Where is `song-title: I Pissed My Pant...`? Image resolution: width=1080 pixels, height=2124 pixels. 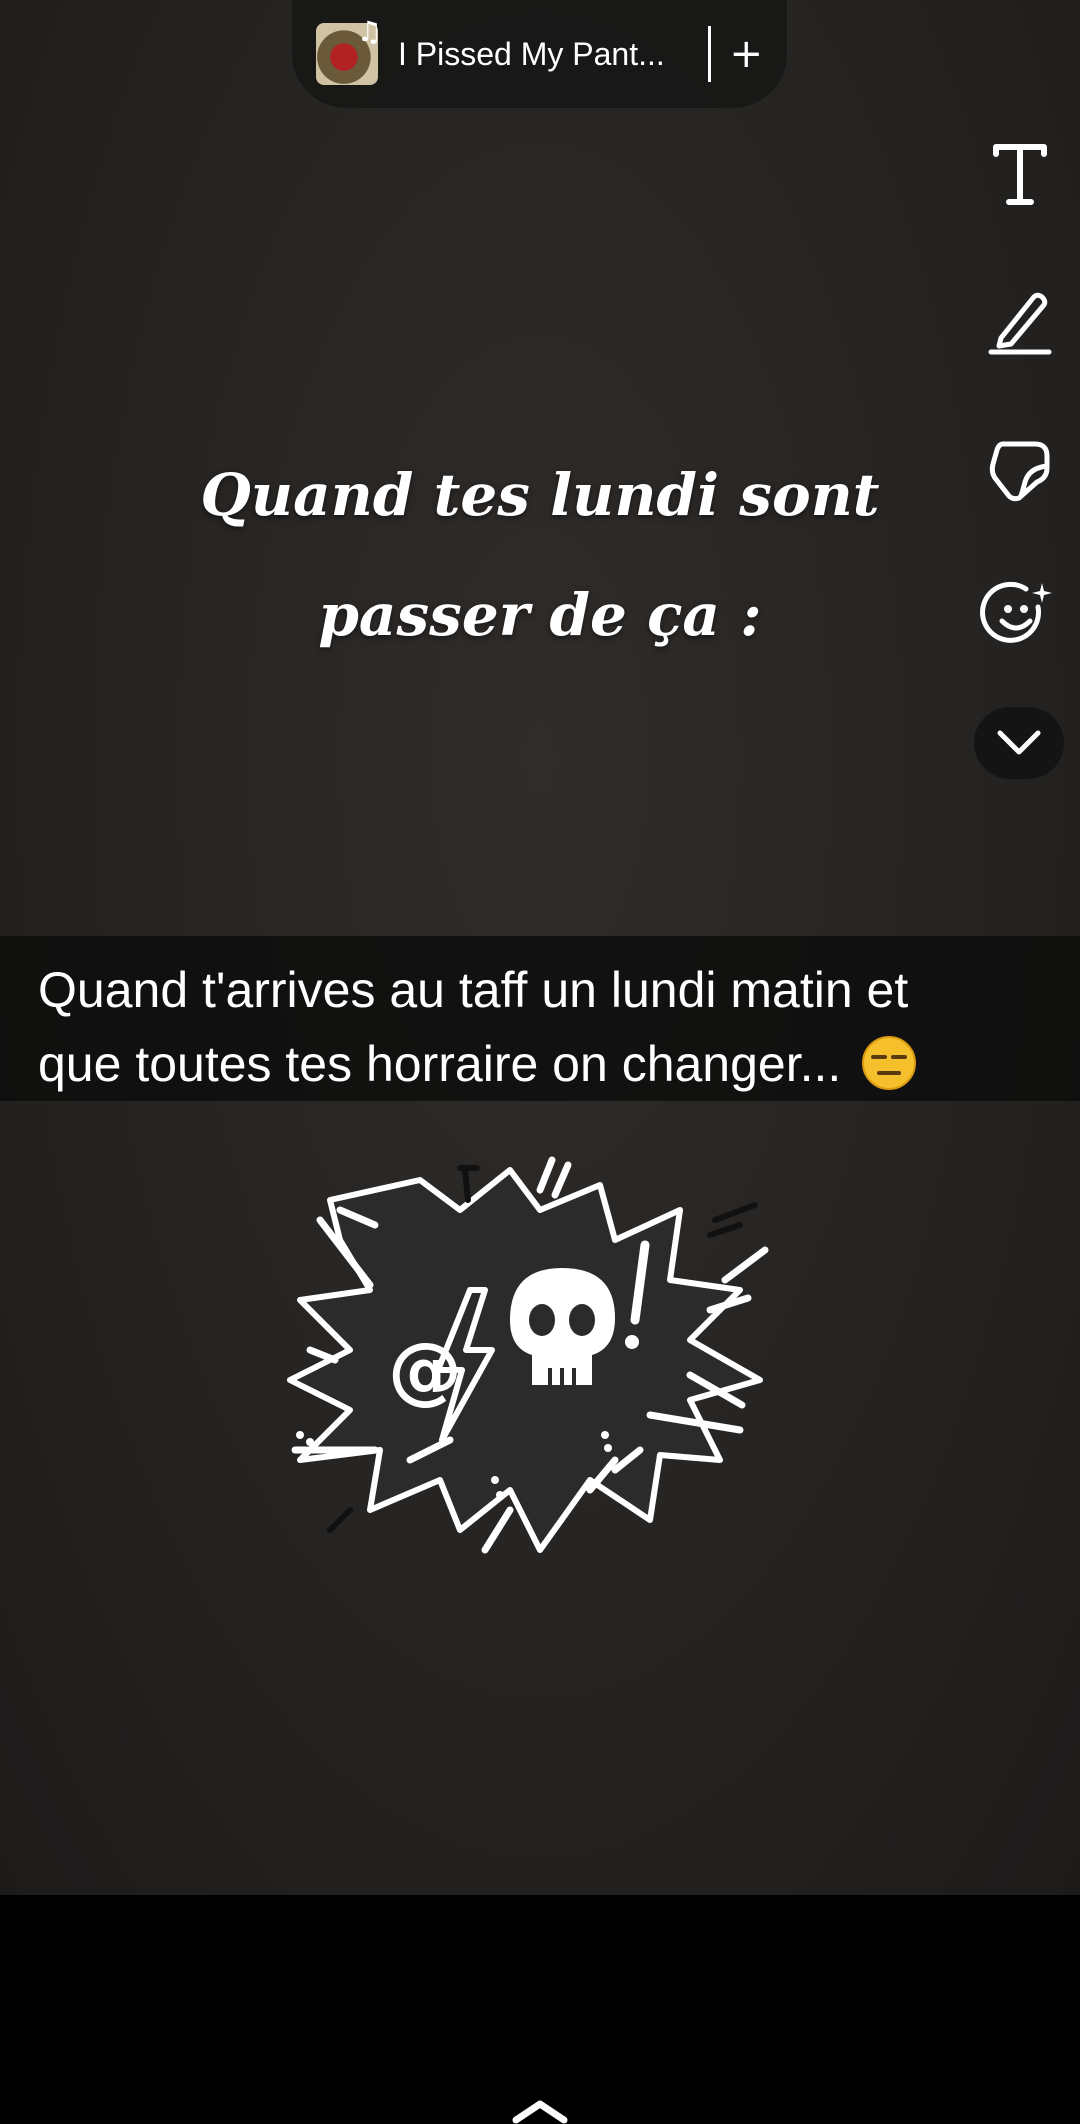
song-title: I Pissed My Pant... is located at coordinates (531, 53).